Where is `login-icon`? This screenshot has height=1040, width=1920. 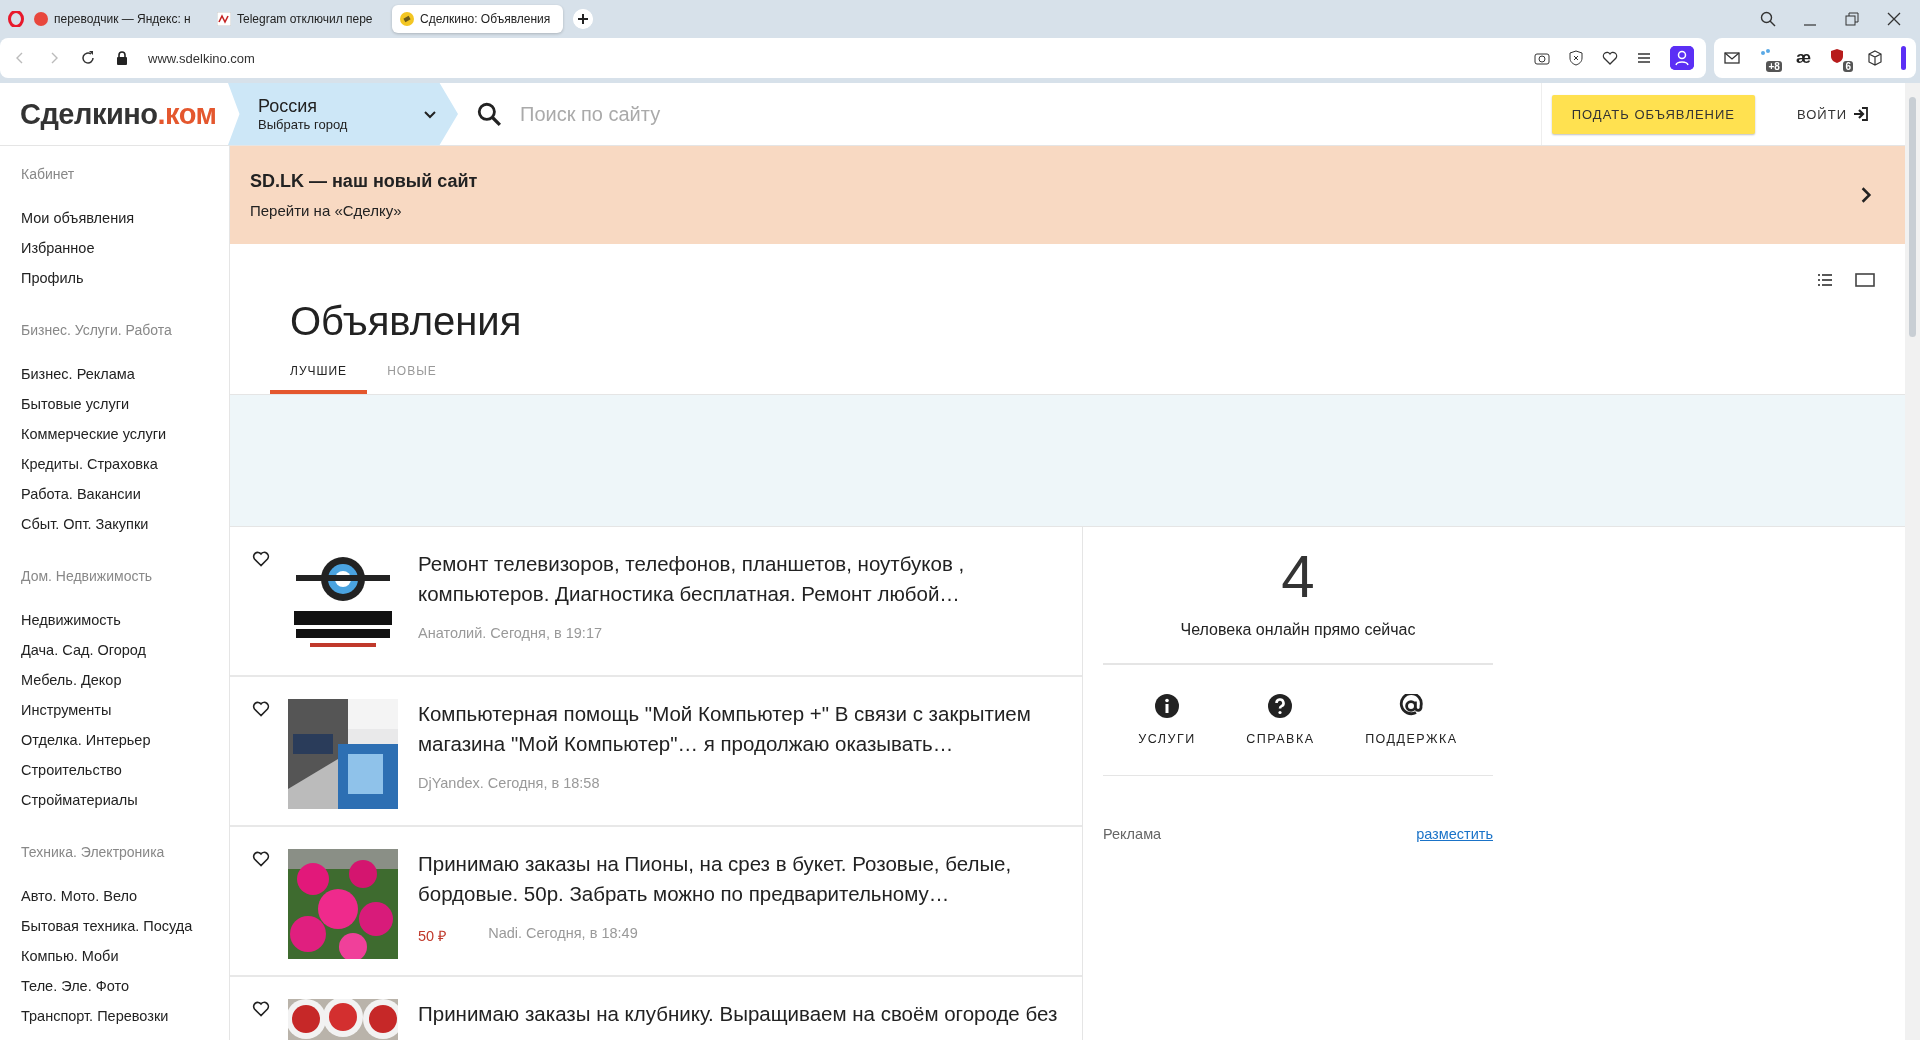 login-icon is located at coordinates (1861, 114).